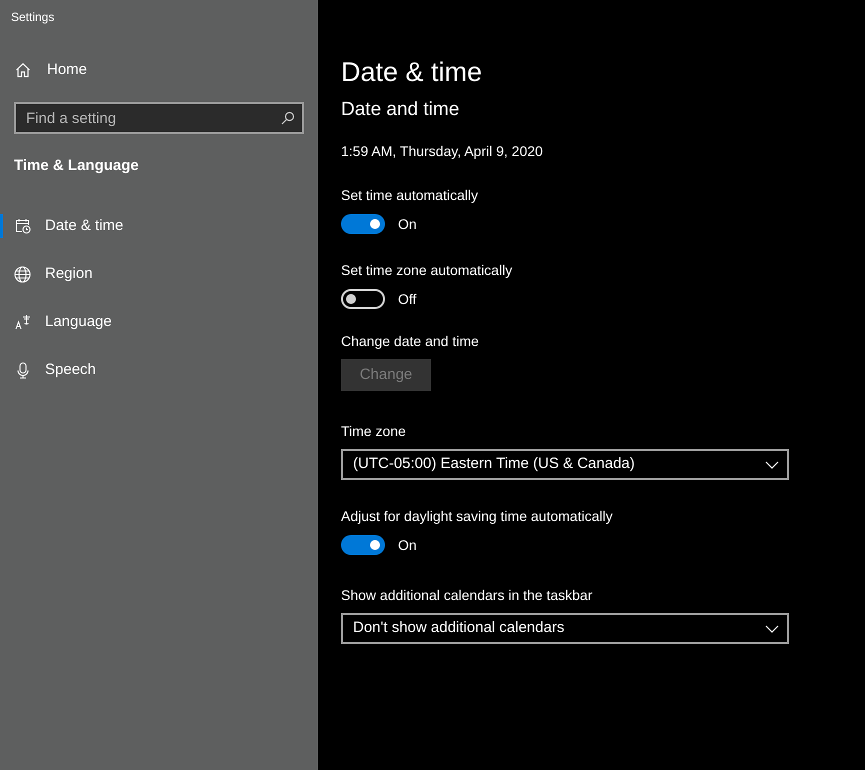 This screenshot has width=865, height=770. What do you see at coordinates (23, 70) in the screenshot?
I see `home-icon` at bounding box center [23, 70].